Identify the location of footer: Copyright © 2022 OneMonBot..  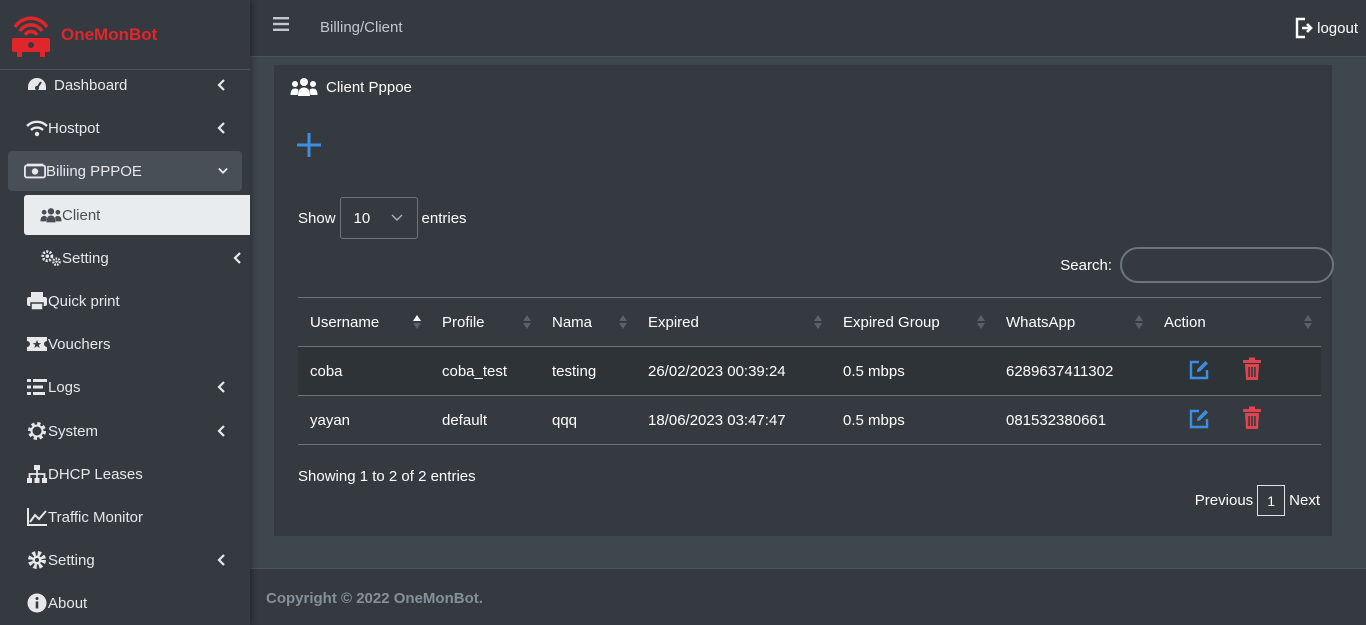
(808, 596).